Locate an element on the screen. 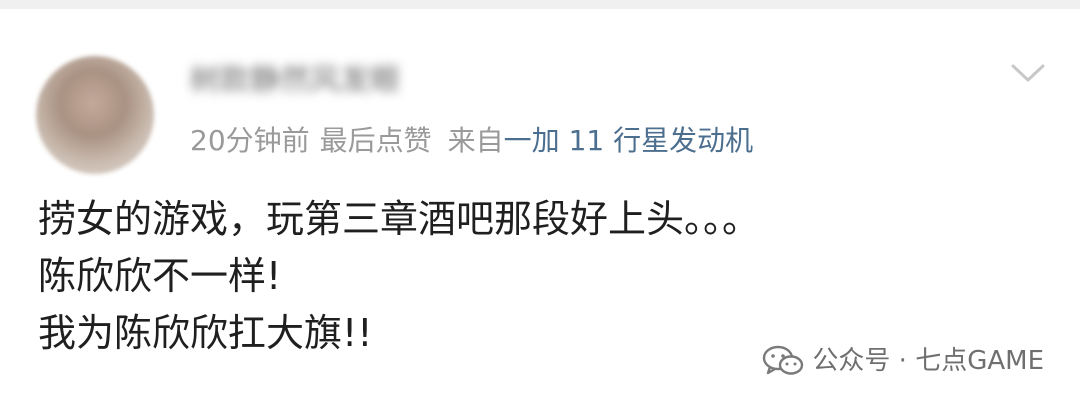 This screenshot has height=404, width=1080. watermark: 公众号 · 七点GAME is located at coordinates (903, 361).